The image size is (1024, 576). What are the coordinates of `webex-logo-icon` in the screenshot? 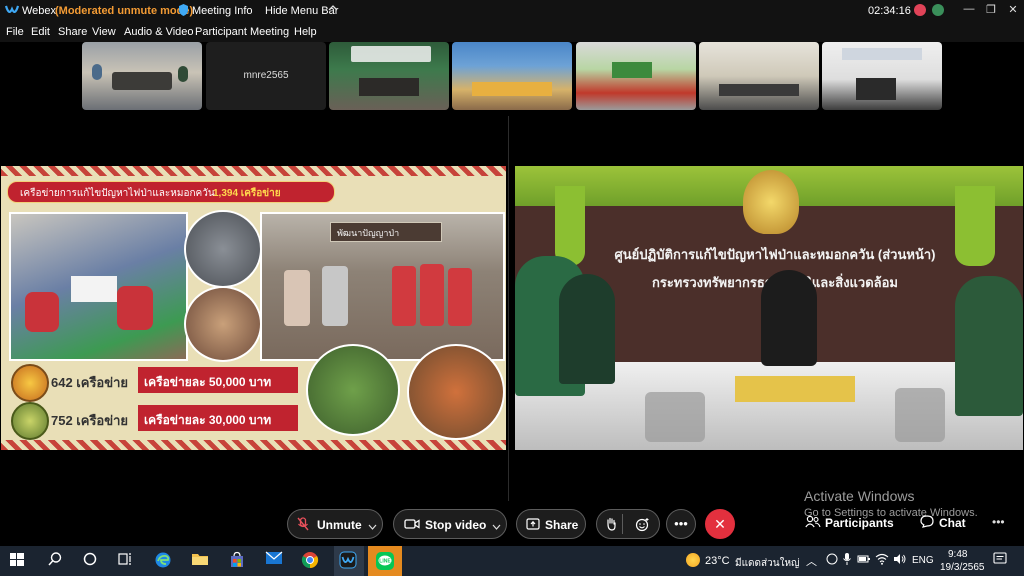 It's located at (12, 11).